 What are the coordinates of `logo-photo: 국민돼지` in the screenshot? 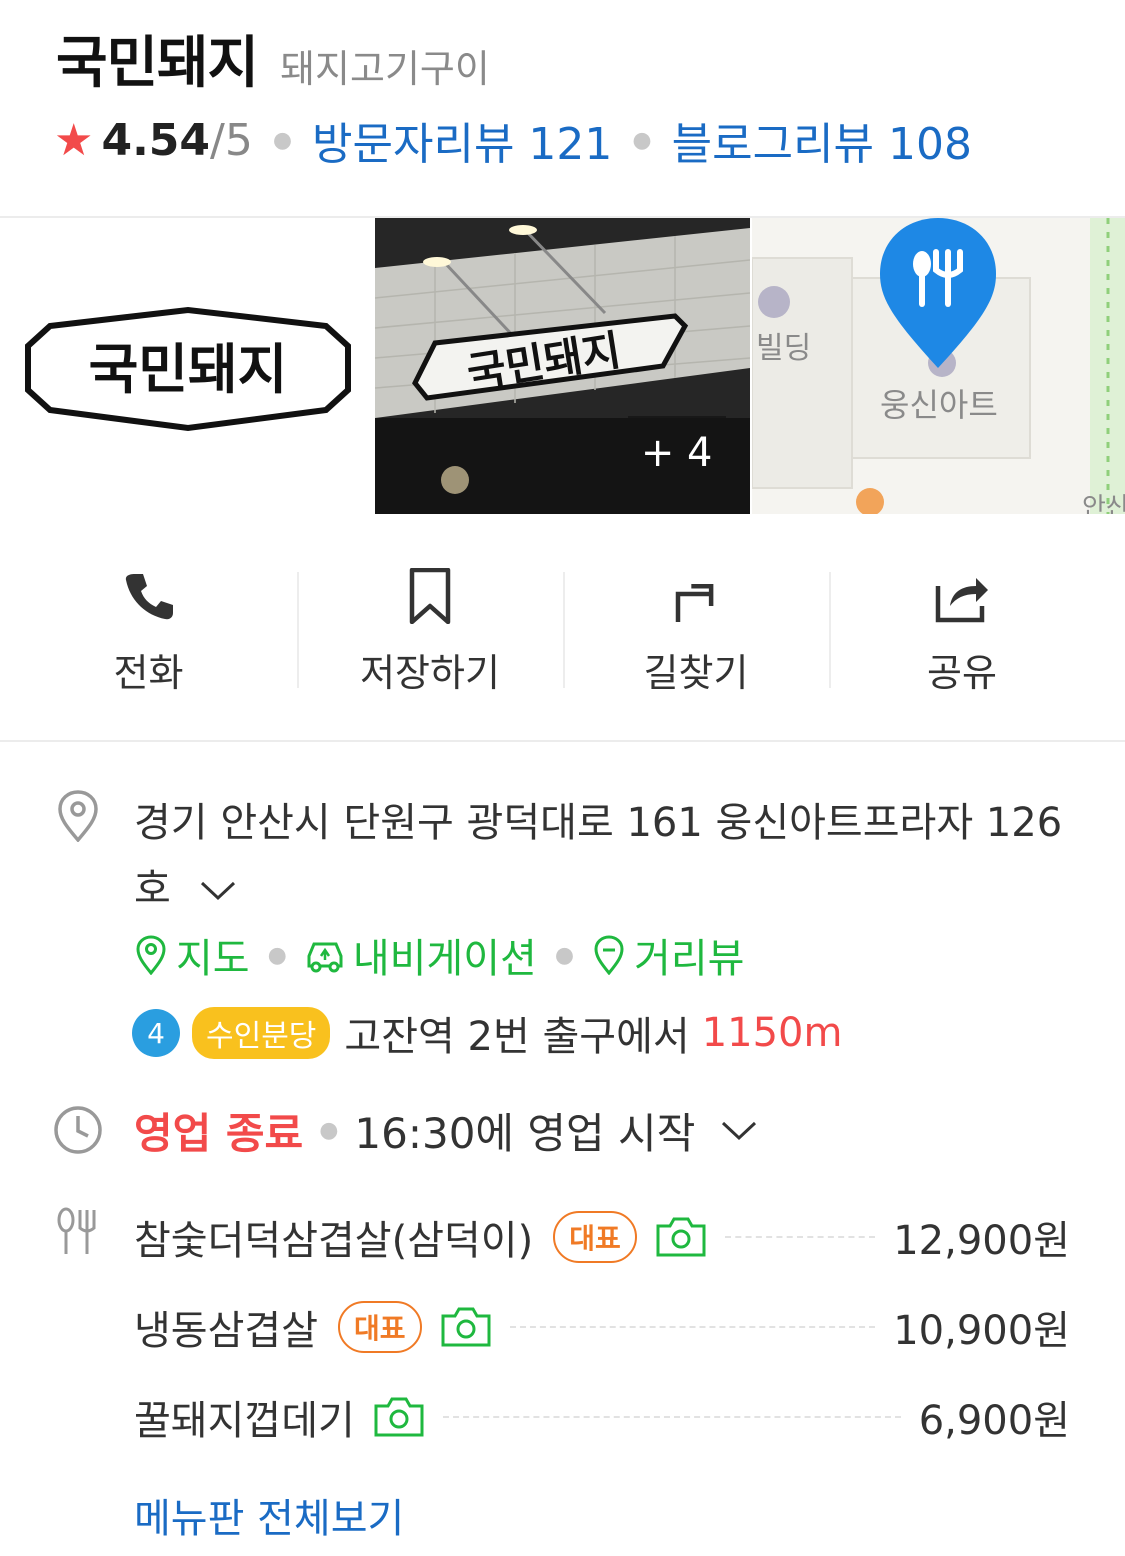 It's located at (187, 366).